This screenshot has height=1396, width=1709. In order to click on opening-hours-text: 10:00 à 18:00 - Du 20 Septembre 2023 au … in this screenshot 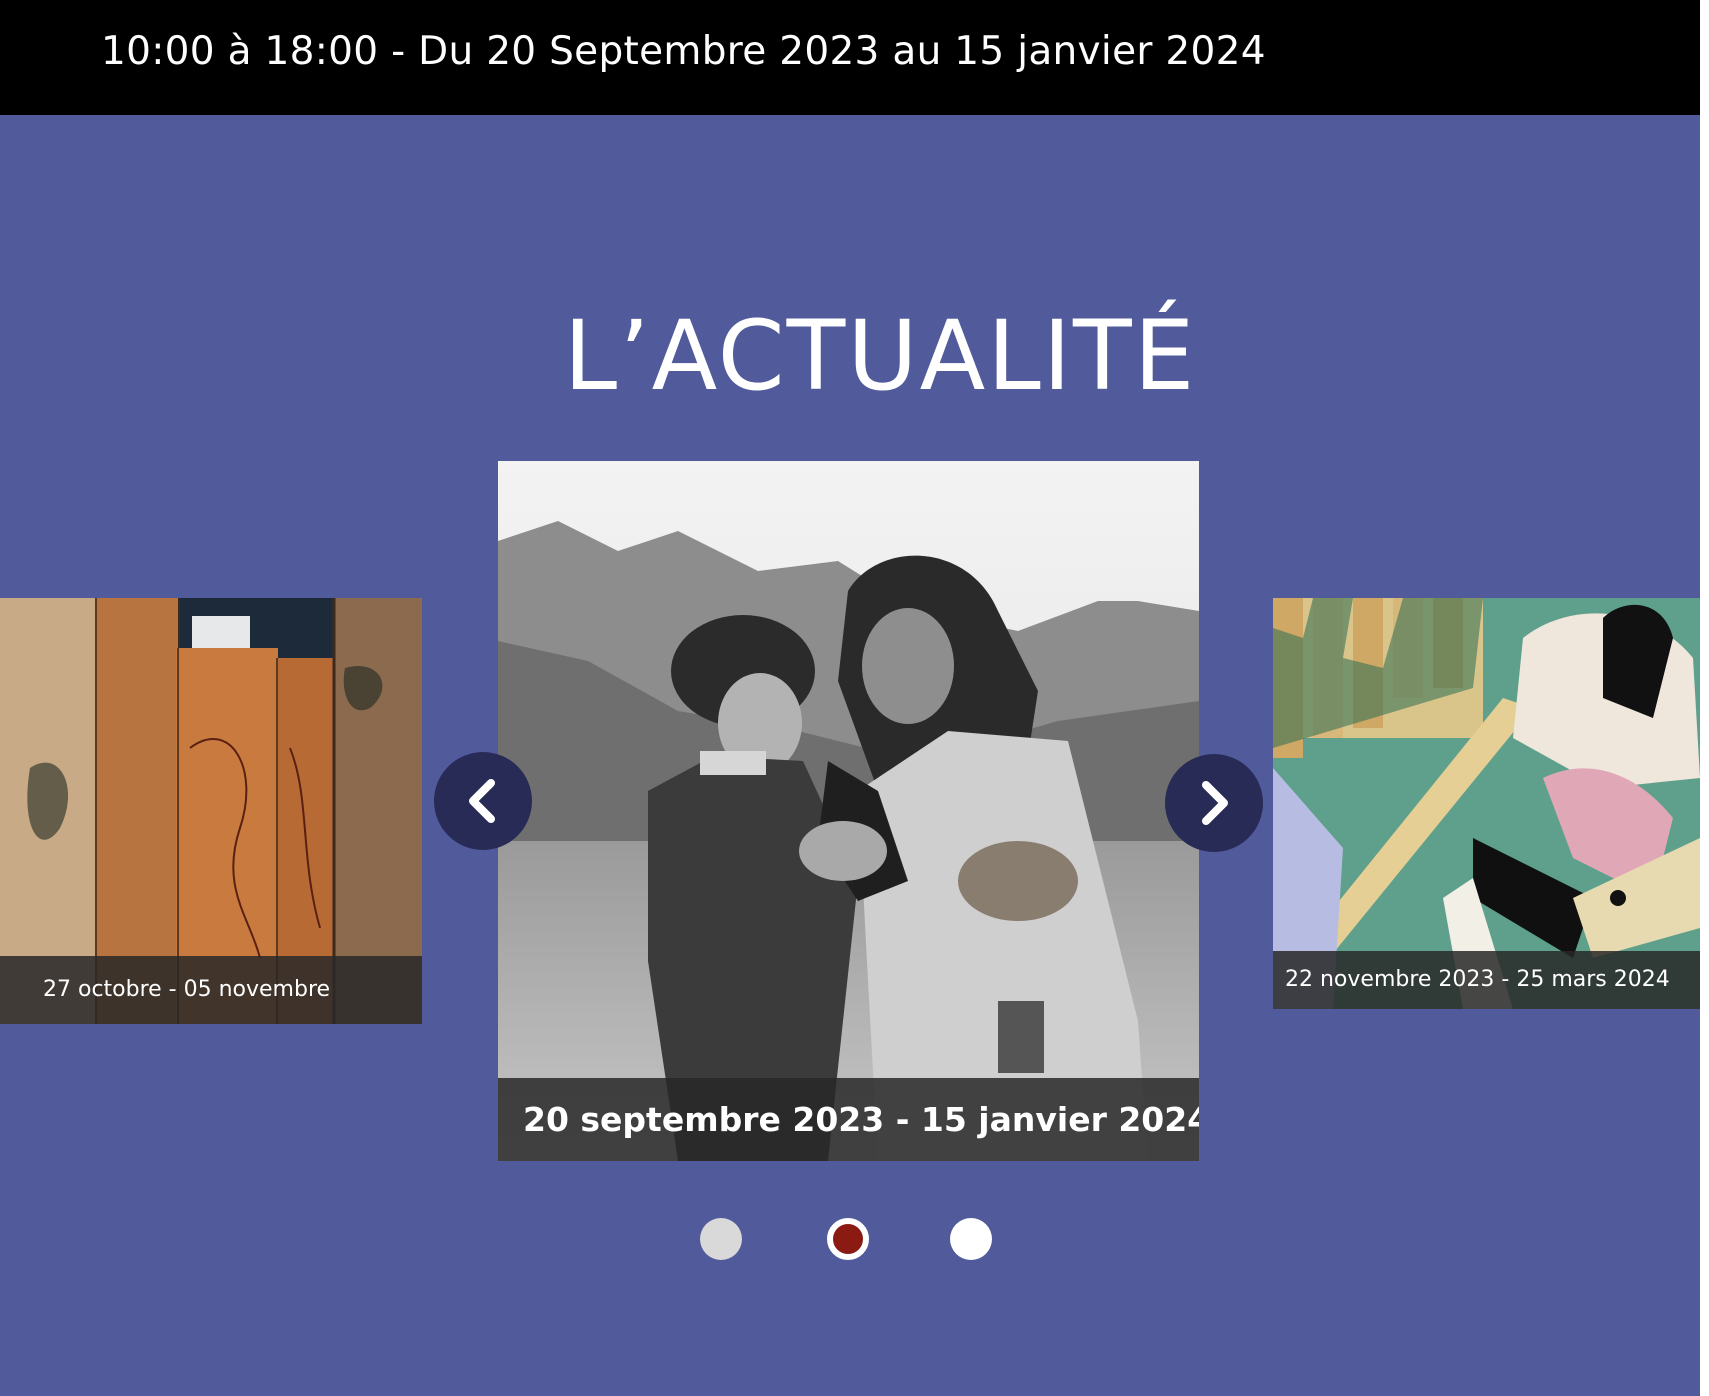, I will do `click(683, 51)`.